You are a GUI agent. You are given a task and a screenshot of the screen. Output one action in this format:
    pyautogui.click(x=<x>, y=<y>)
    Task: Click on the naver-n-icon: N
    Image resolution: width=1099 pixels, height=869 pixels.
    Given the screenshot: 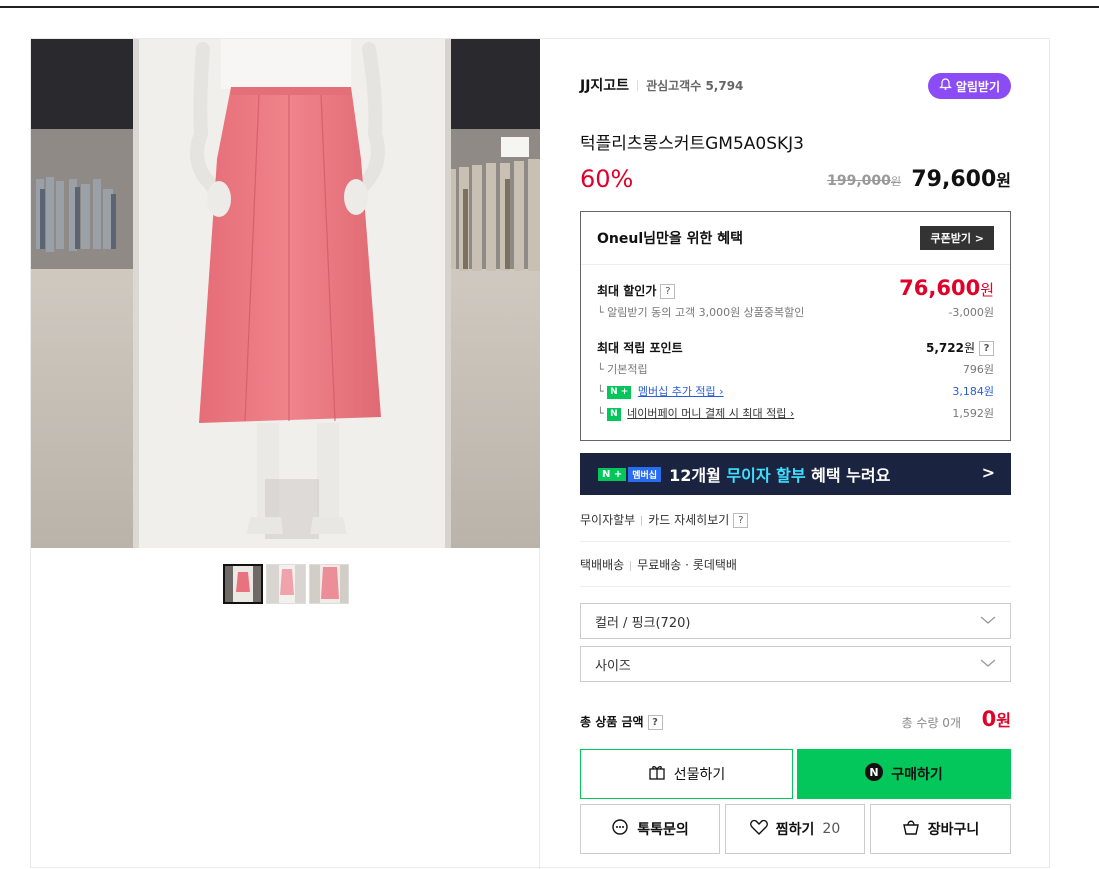 What is the action you would take?
    pyautogui.click(x=874, y=774)
    